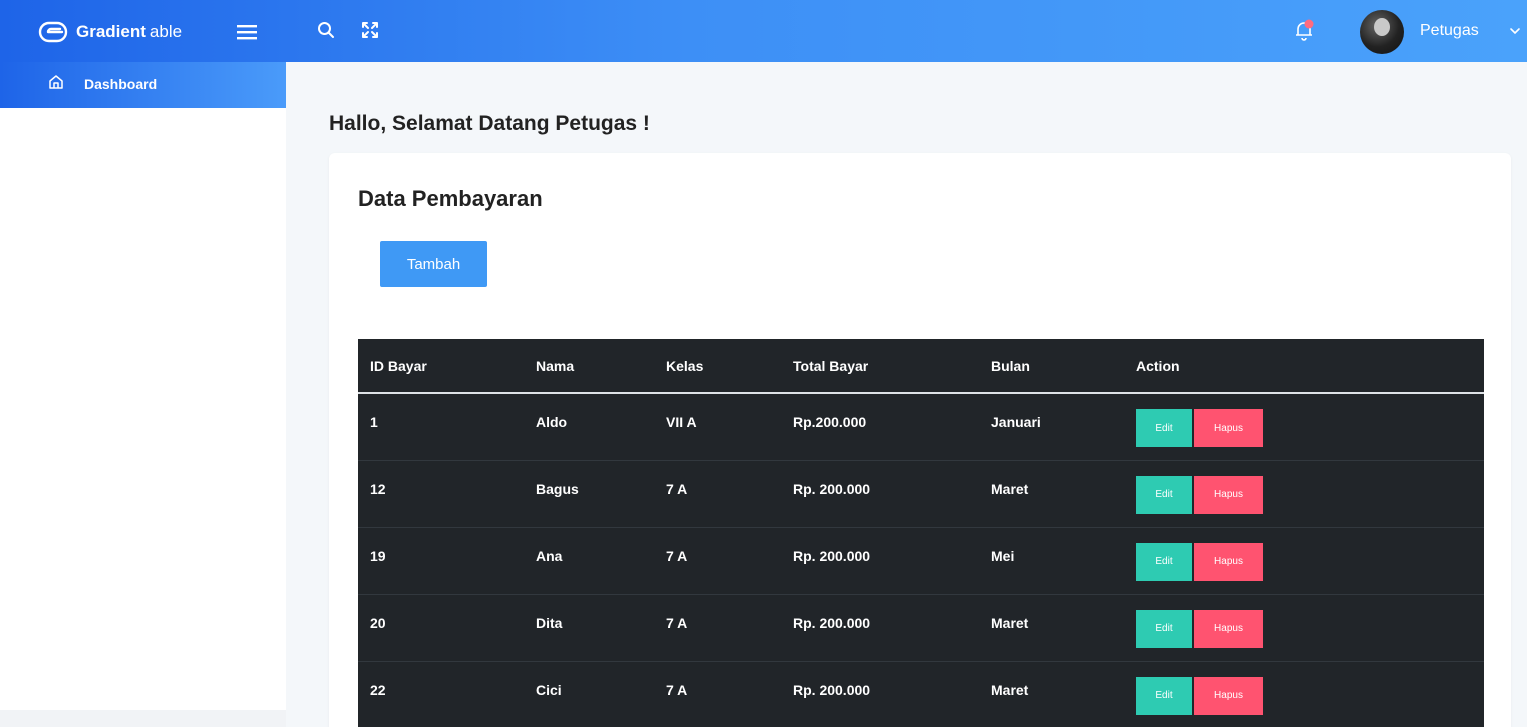 The image size is (1527, 727). What do you see at coordinates (53, 32) in the screenshot?
I see `logo-icon` at bounding box center [53, 32].